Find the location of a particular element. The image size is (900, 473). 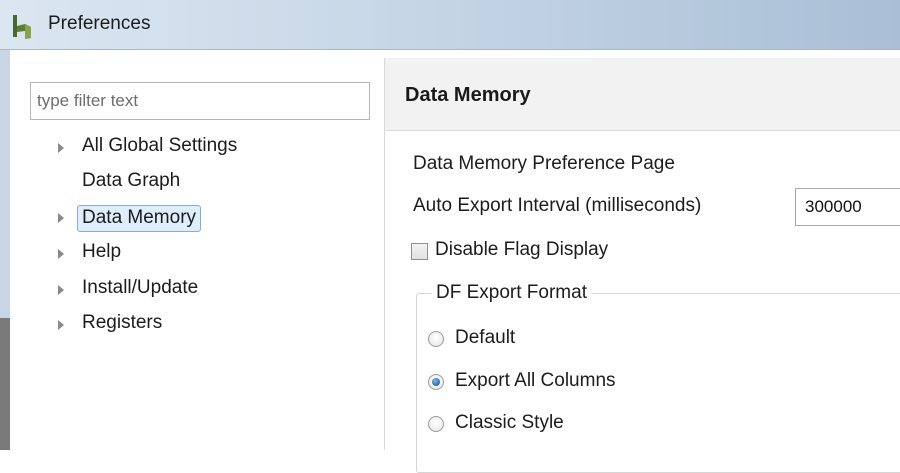

radio-classic-style is located at coordinates (436, 424).